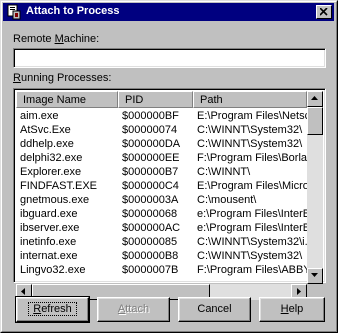  I want to click on close-button, so click(324, 12).